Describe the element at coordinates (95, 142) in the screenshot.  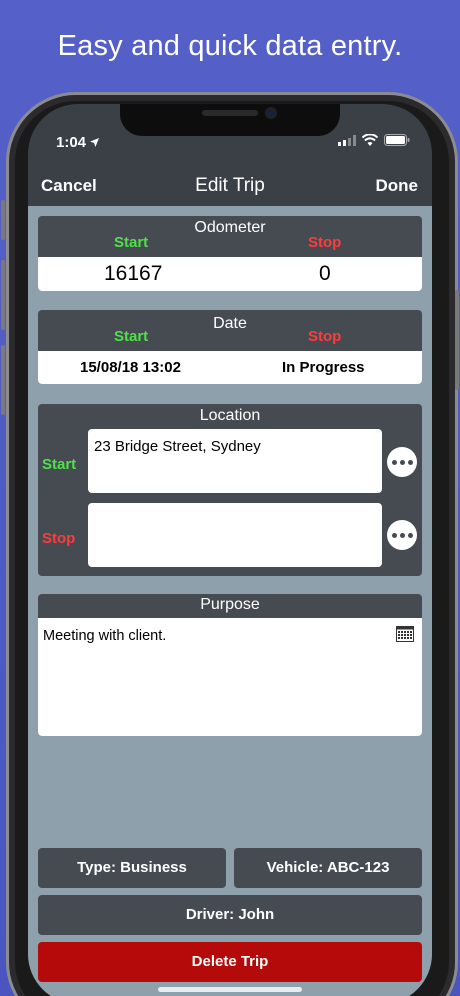
I see `location-arrow-icon` at that location.